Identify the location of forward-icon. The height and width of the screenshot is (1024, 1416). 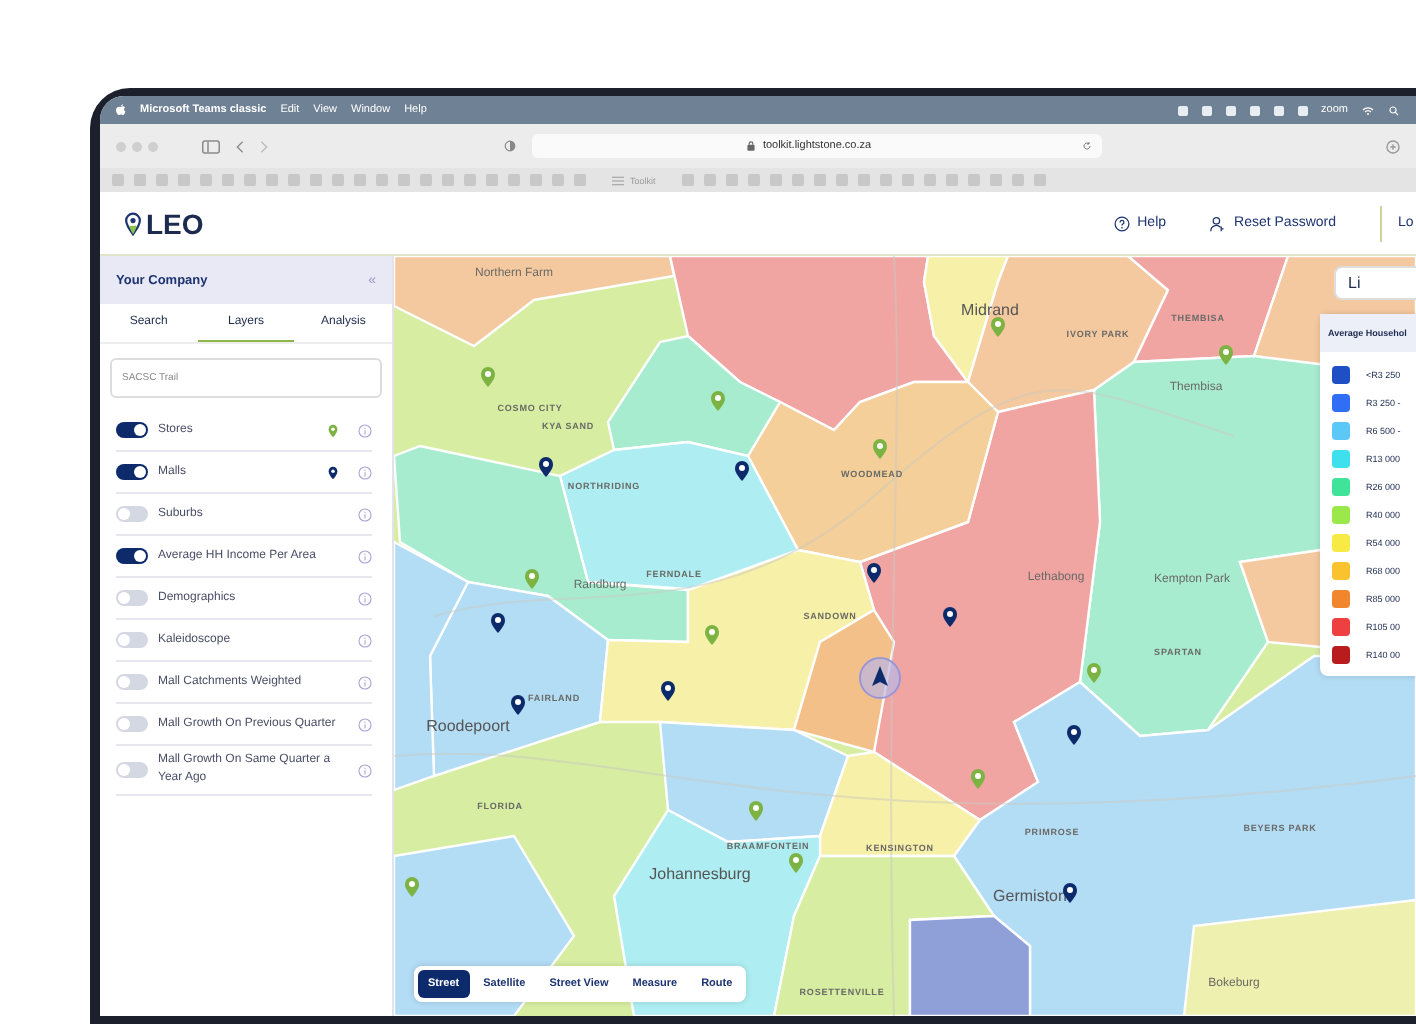
(264, 146).